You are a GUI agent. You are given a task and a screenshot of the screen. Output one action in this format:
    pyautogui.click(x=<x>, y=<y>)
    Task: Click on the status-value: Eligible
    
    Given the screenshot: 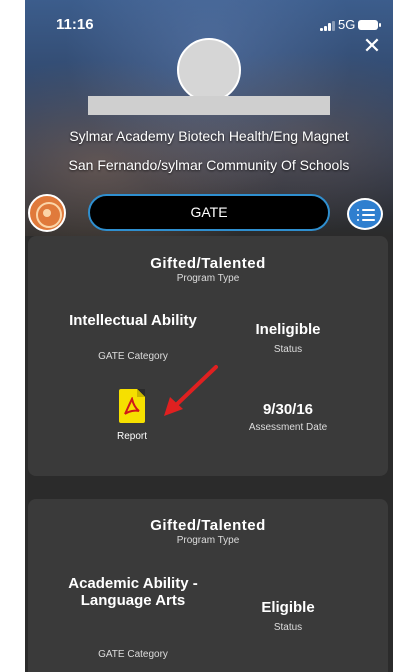 What is the action you would take?
    pyautogui.click(x=288, y=607)
    